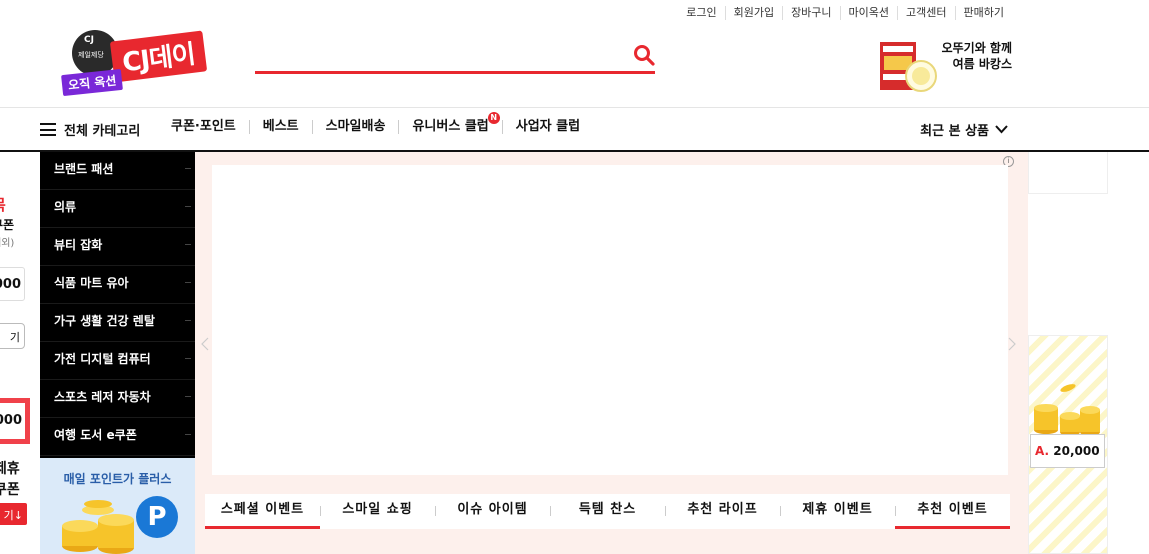  Describe the element at coordinates (117, 323) in the screenshot. I see `category-item: 가구 생활 건강 렌탈` at that location.